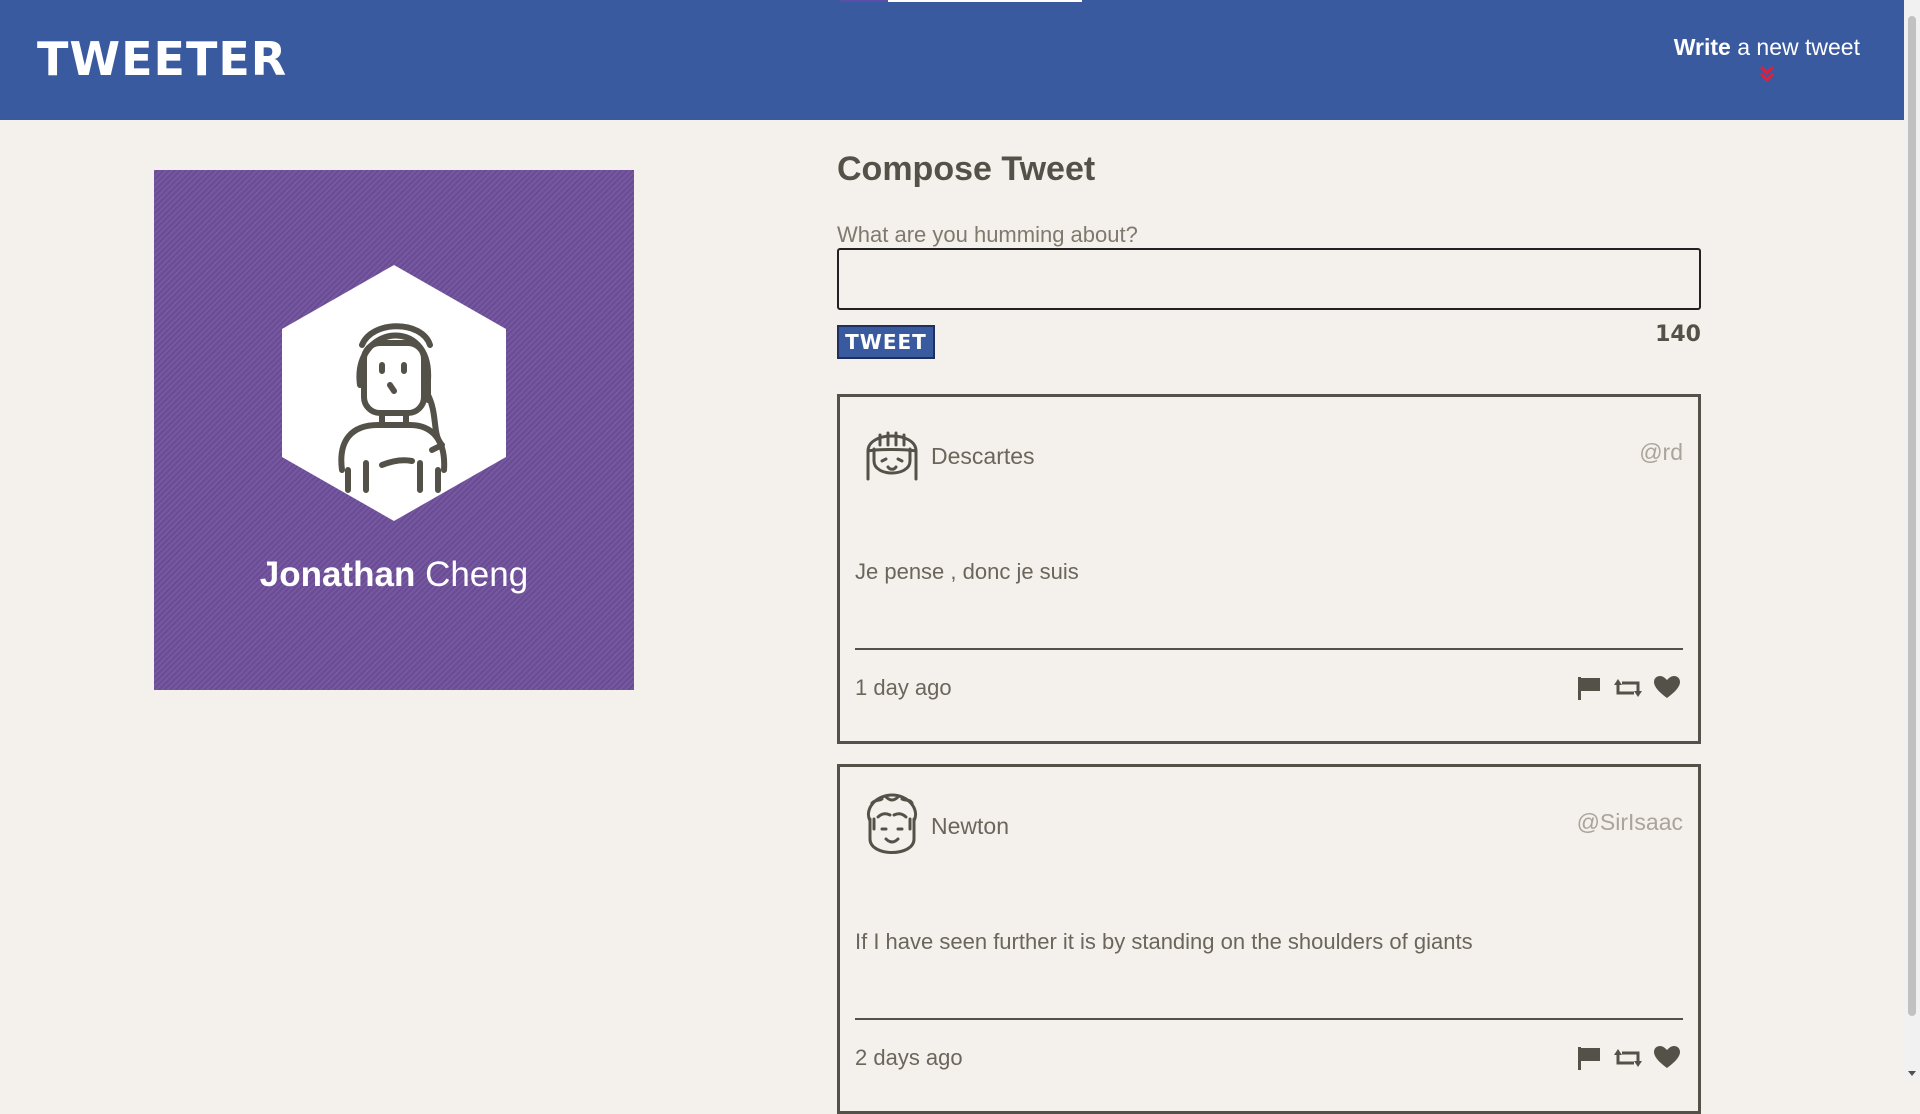 The width and height of the screenshot is (1920, 1114). I want to click on character-counter: 140, so click(1678, 334).